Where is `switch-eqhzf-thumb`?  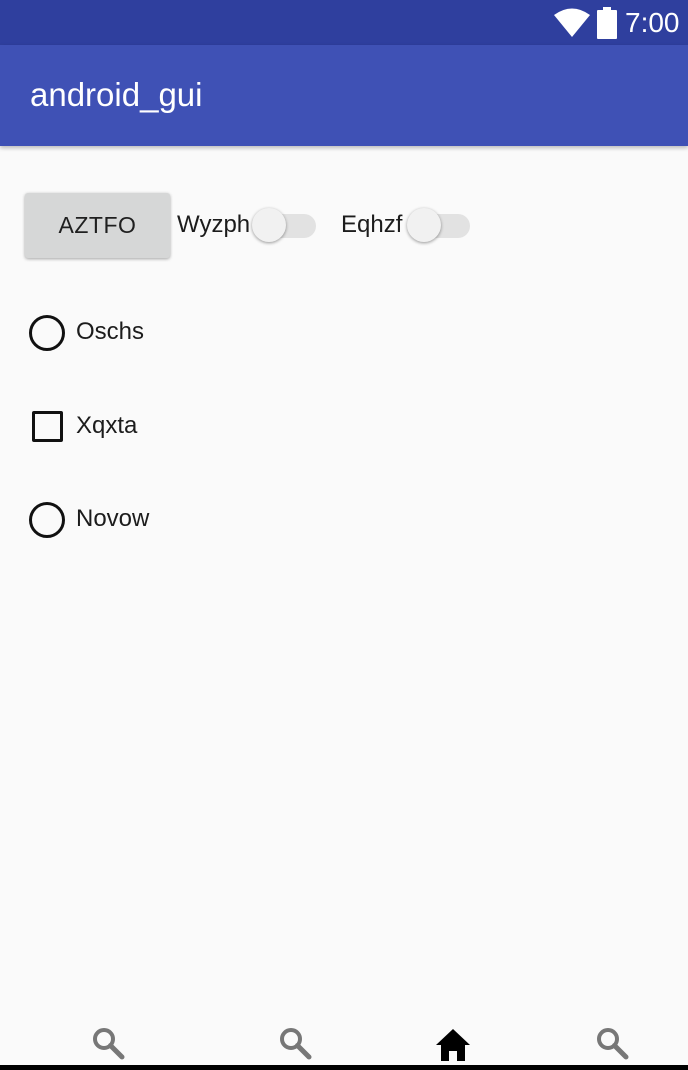 switch-eqhzf-thumb is located at coordinates (424, 225).